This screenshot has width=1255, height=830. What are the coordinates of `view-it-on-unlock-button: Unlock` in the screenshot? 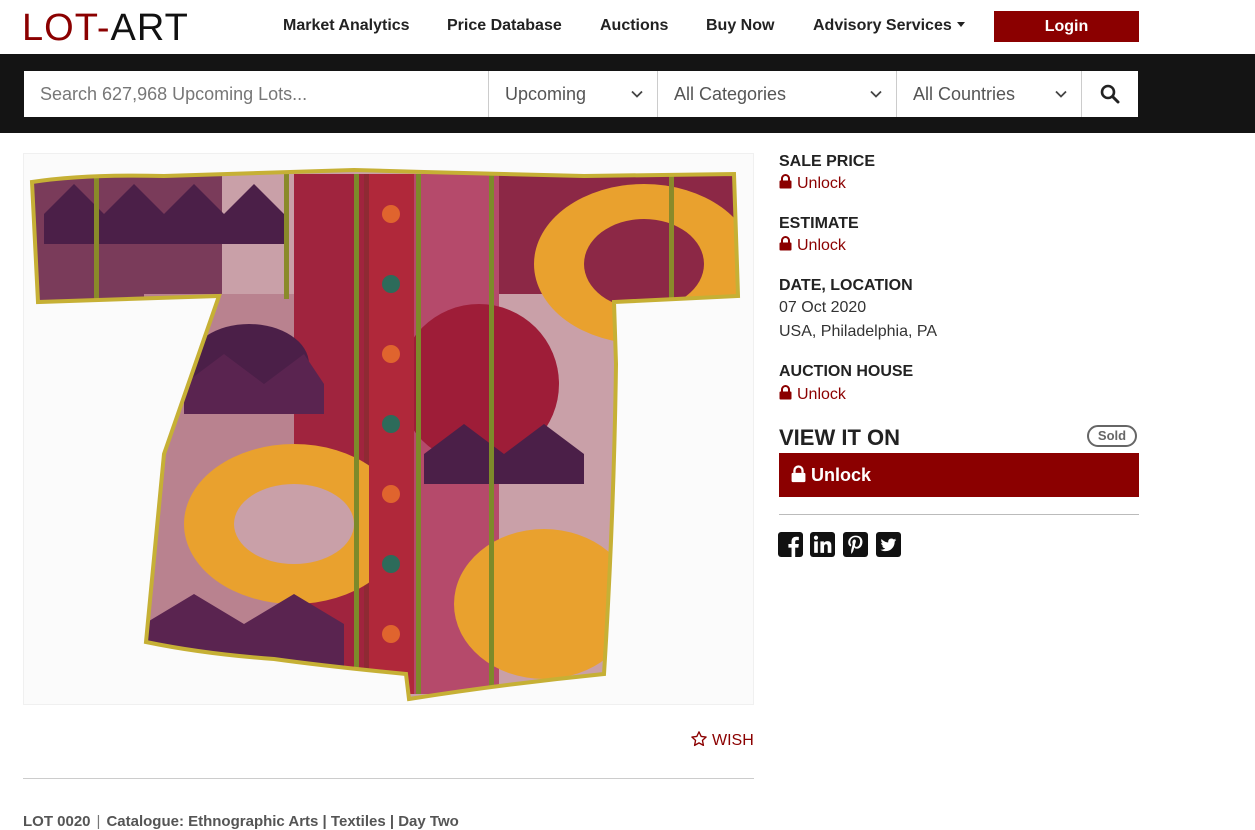 It's located at (959, 475).